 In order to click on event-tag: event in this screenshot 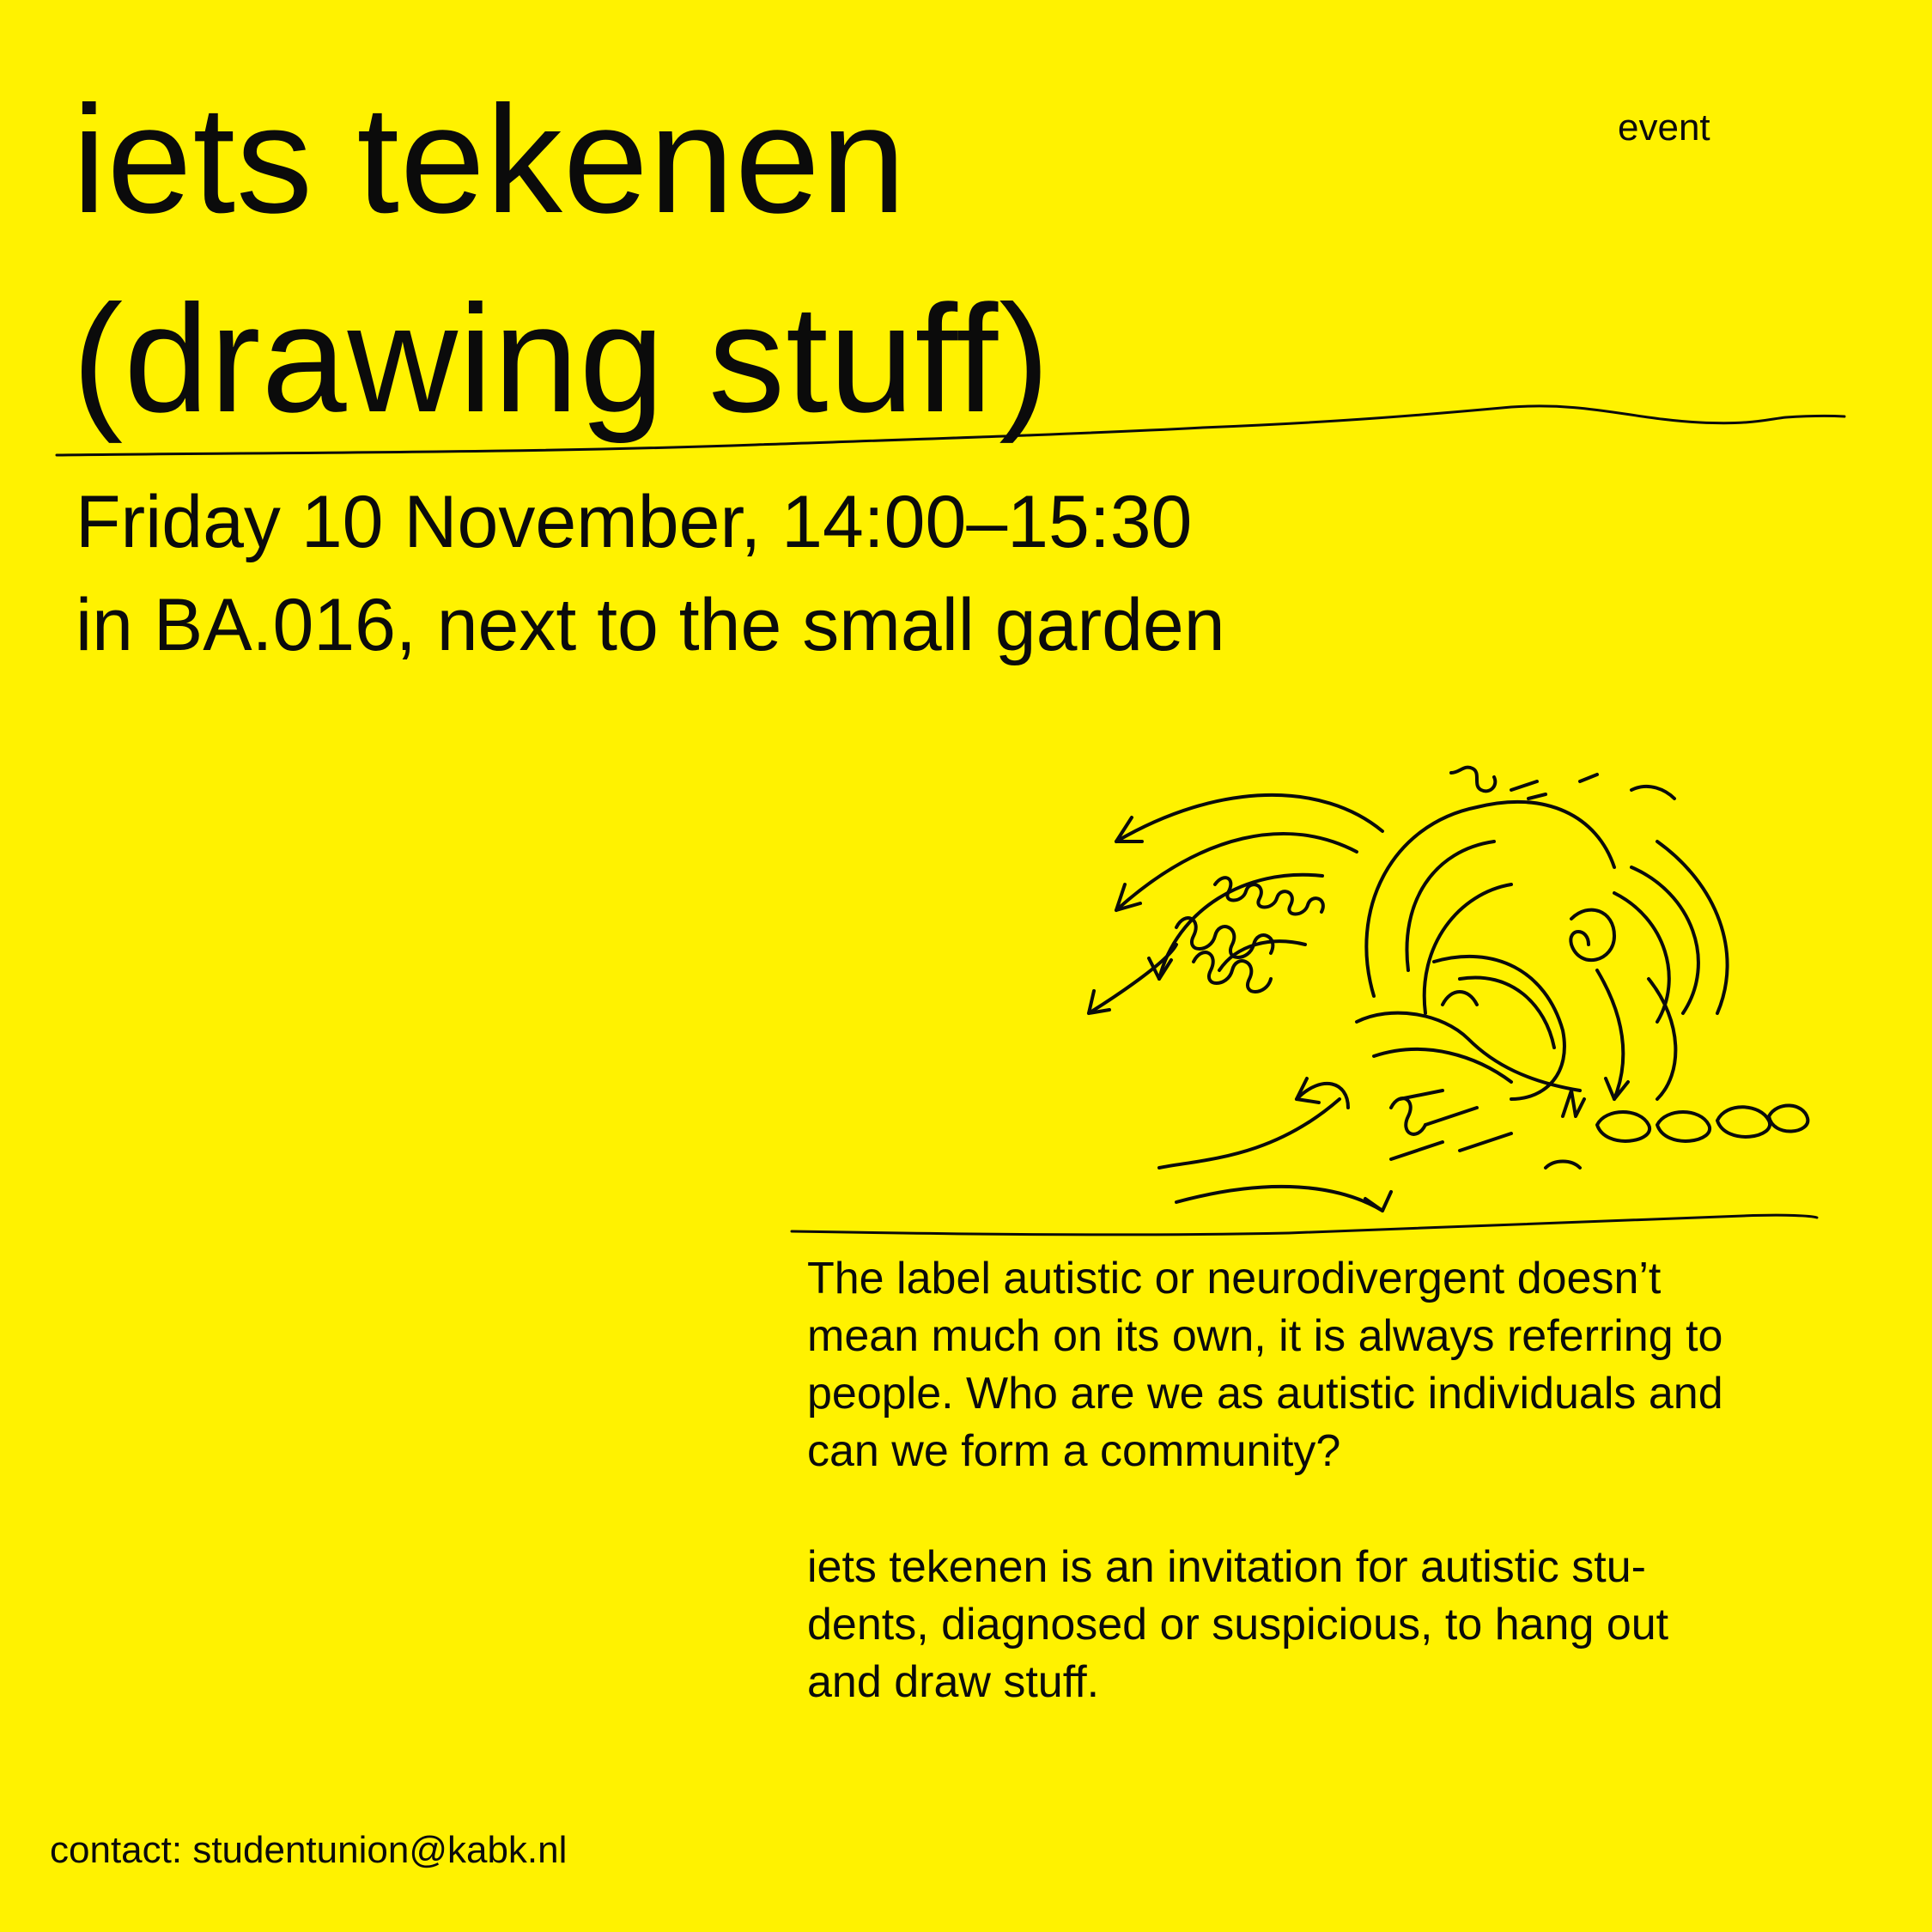, I will do `click(1664, 128)`.